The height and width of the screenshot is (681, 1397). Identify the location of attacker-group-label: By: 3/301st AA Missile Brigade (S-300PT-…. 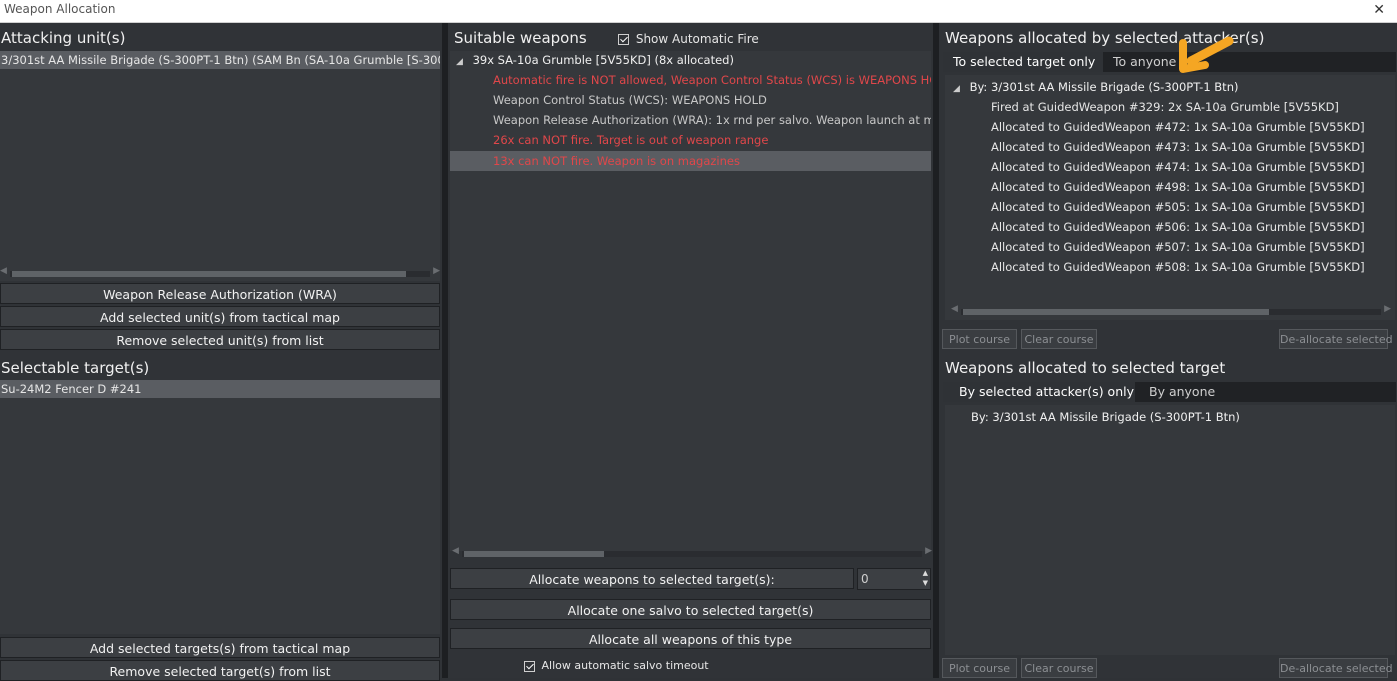
(1104, 87).